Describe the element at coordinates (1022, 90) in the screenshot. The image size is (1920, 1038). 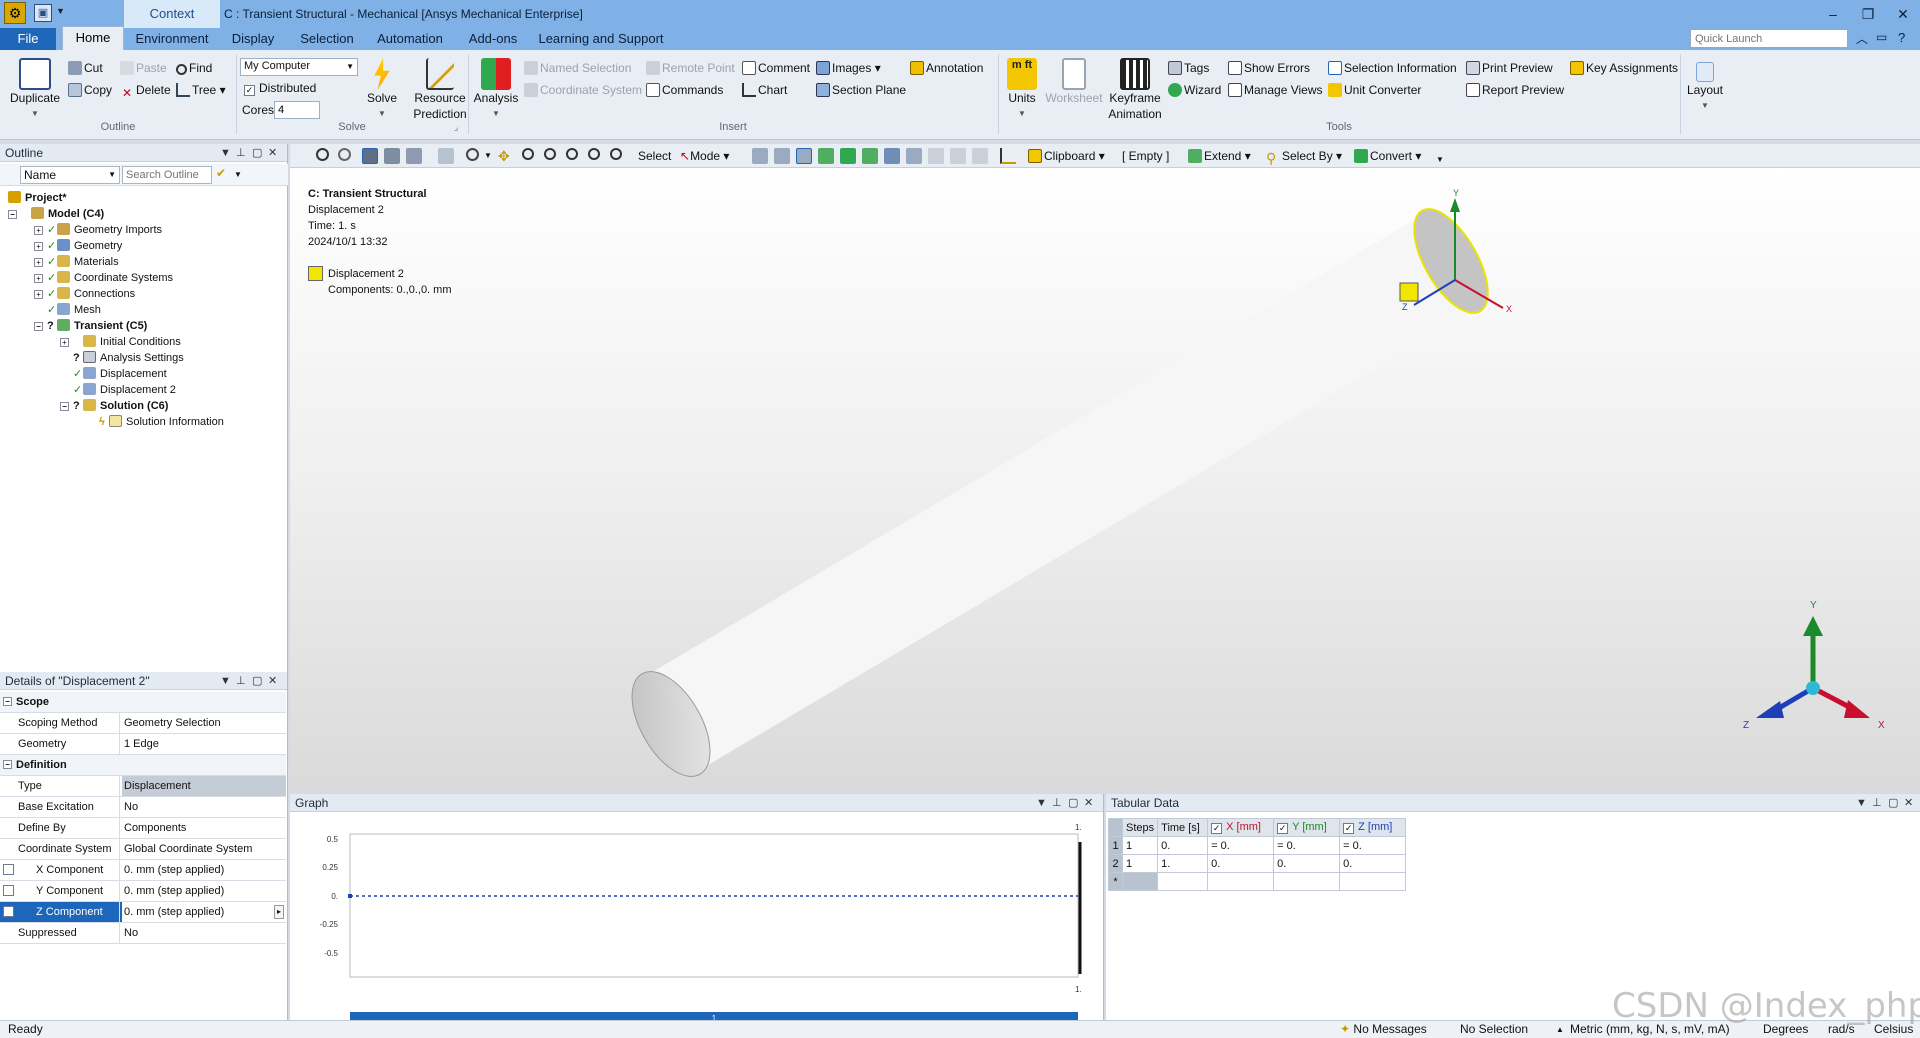
I see `units-button: m ft Units ▼` at that location.